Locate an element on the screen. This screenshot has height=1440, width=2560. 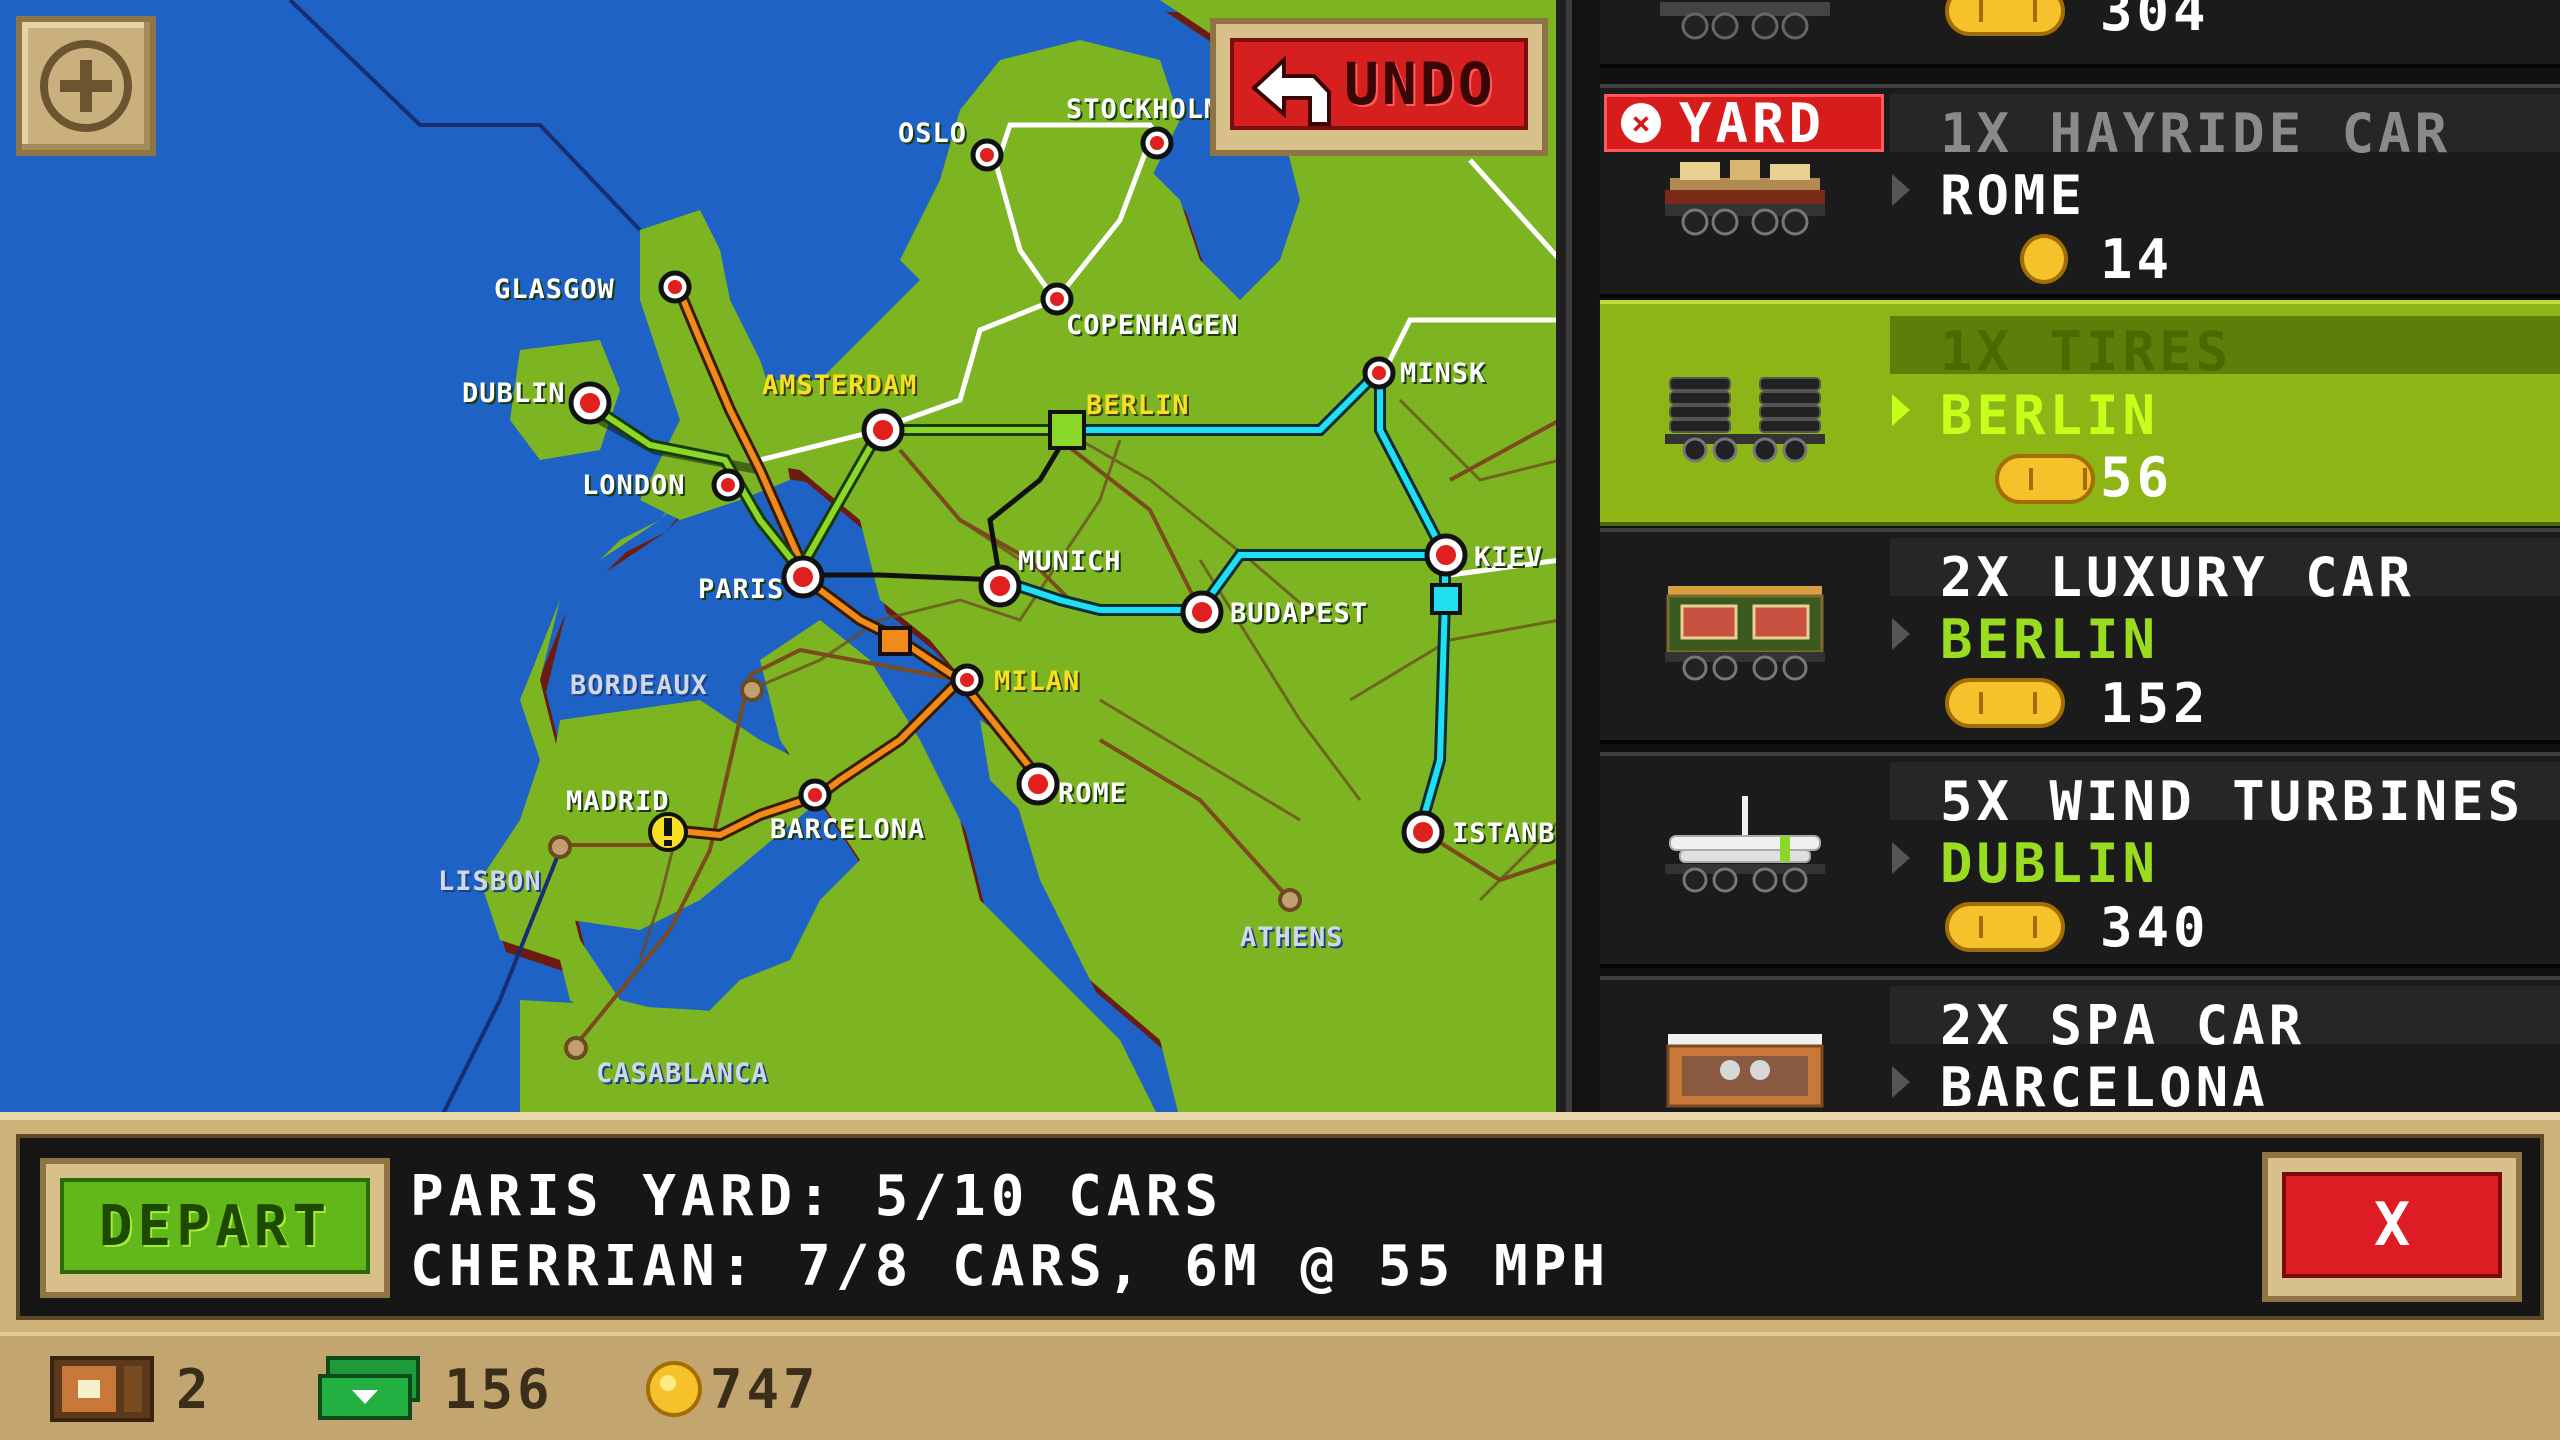
zoom-in-icon is located at coordinates (86, 86).